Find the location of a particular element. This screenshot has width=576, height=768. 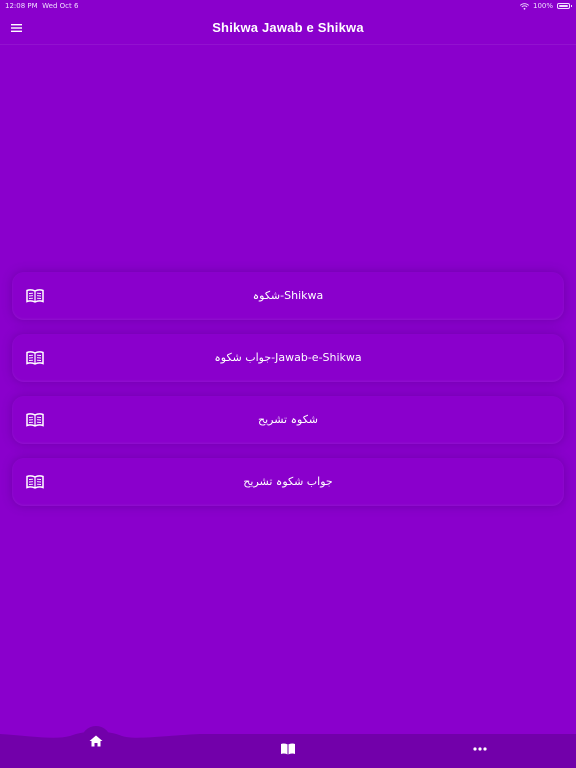

nav-book-button is located at coordinates (288, 749).